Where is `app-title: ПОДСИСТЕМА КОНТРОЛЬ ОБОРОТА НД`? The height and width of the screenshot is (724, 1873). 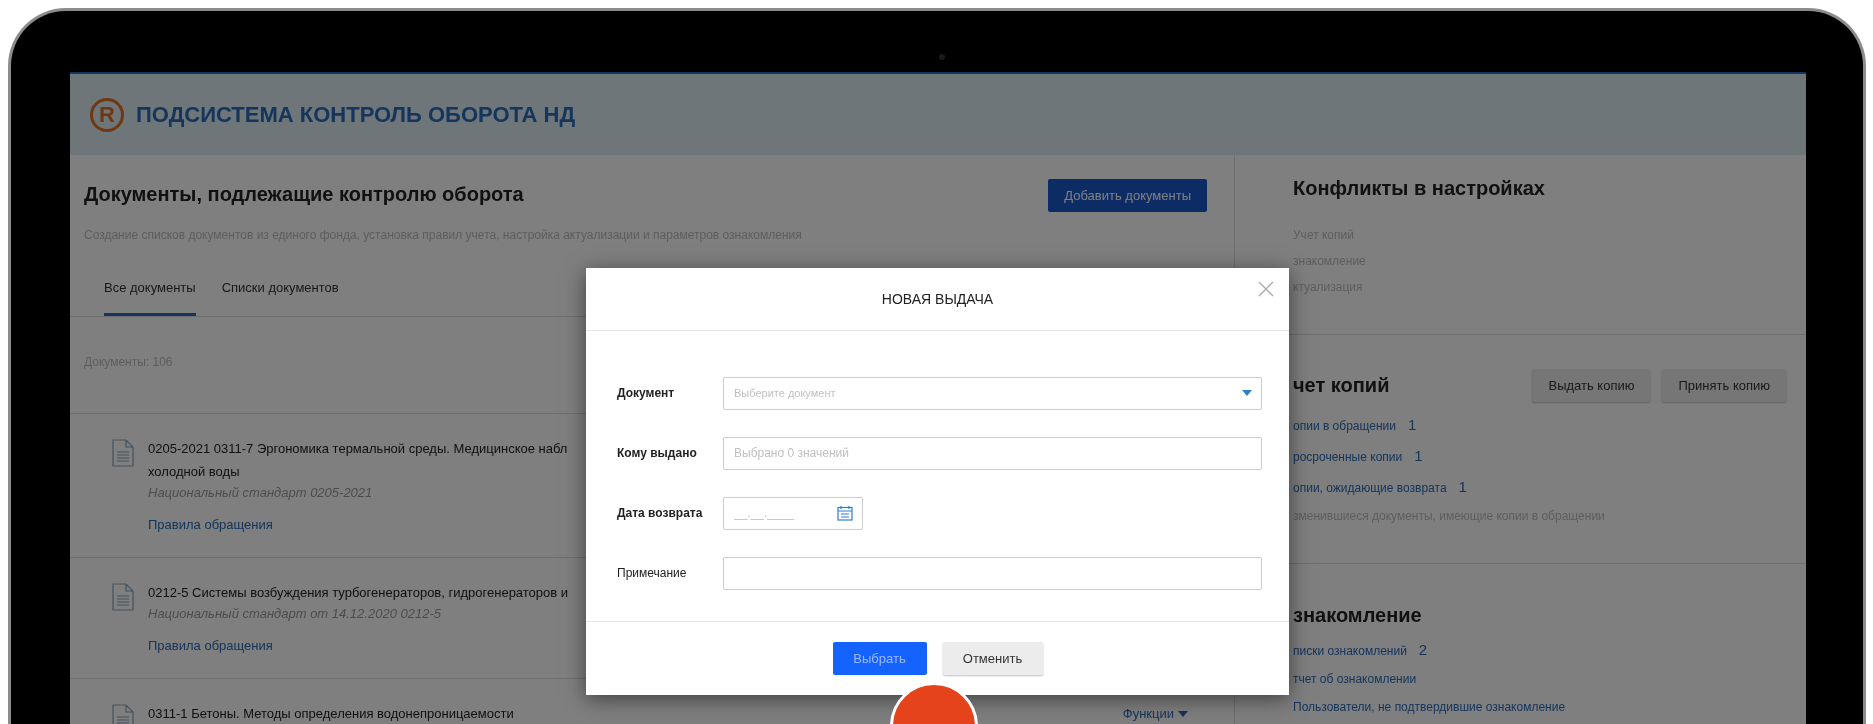
app-title: ПОДСИСТЕМА КОНТРОЛЬ ОБОРОТА НД is located at coordinates (356, 114).